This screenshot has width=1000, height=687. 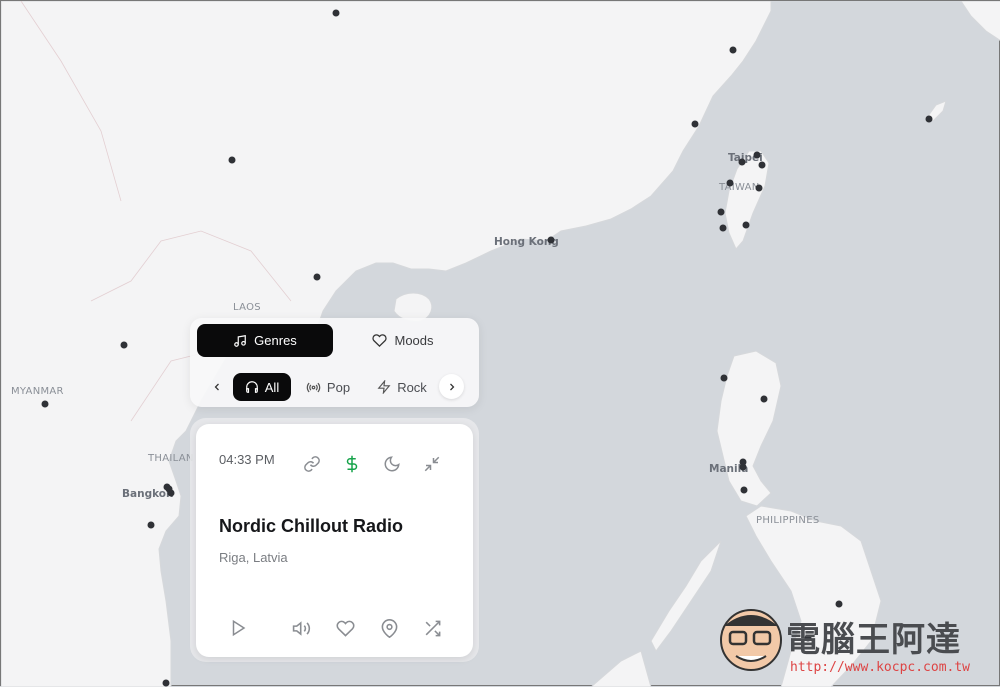 I want to click on volume-icon, so click(x=301, y=628).